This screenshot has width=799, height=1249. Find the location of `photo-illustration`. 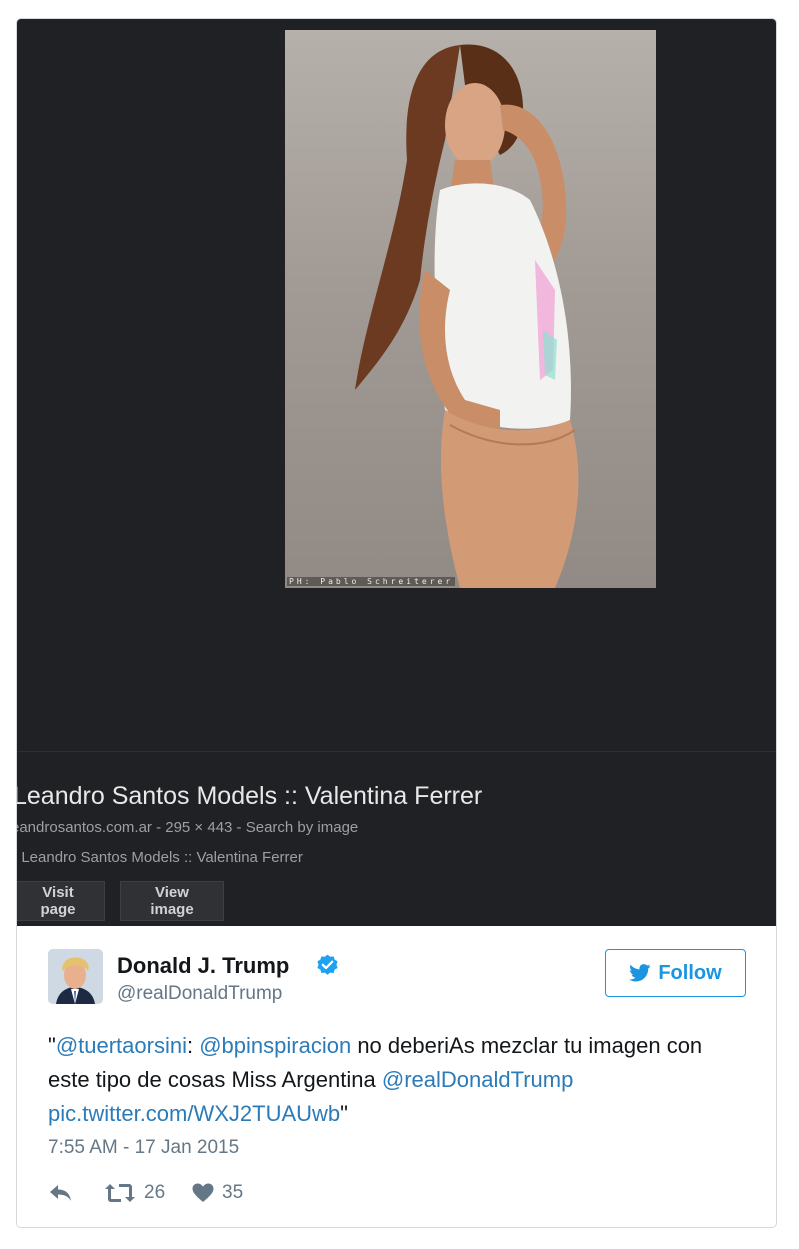

photo-illustration is located at coordinates (467, 316).